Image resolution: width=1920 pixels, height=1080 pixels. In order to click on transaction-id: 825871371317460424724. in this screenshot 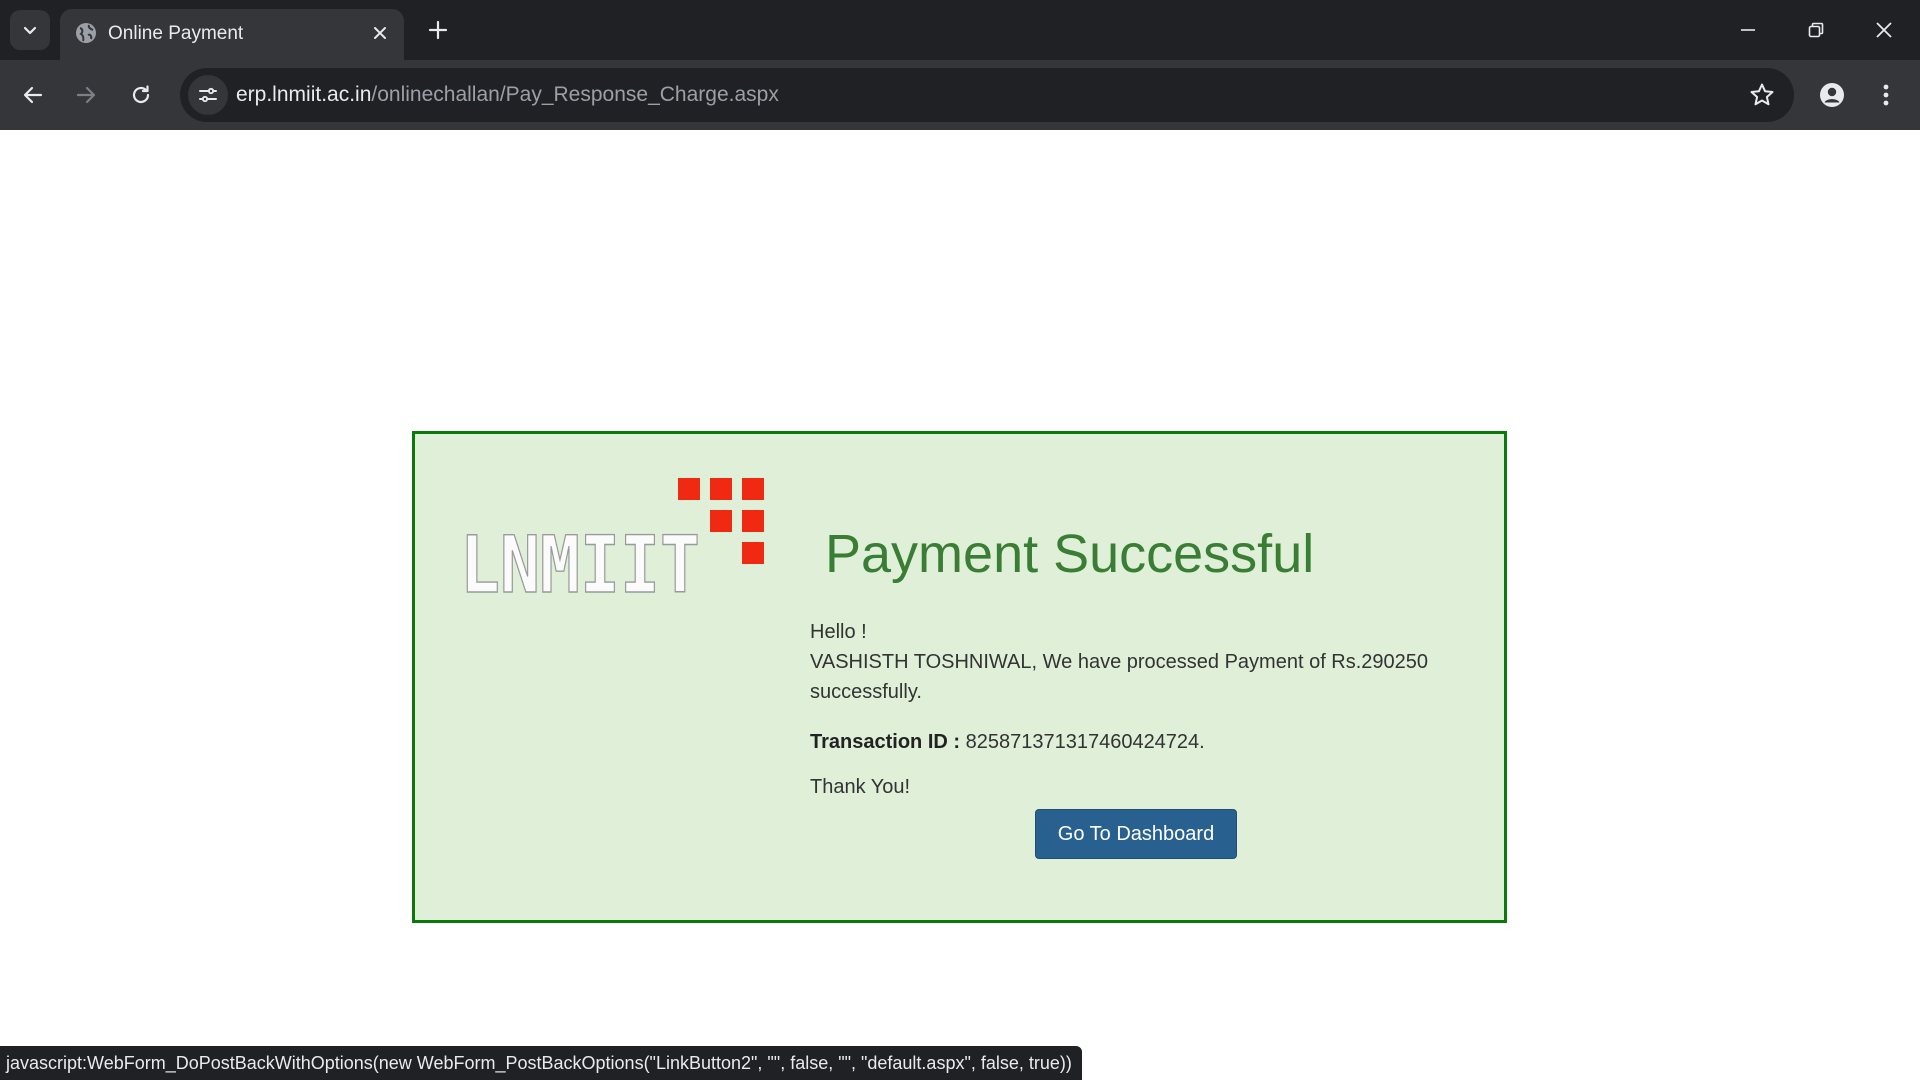, I will do `click(1085, 742)`.